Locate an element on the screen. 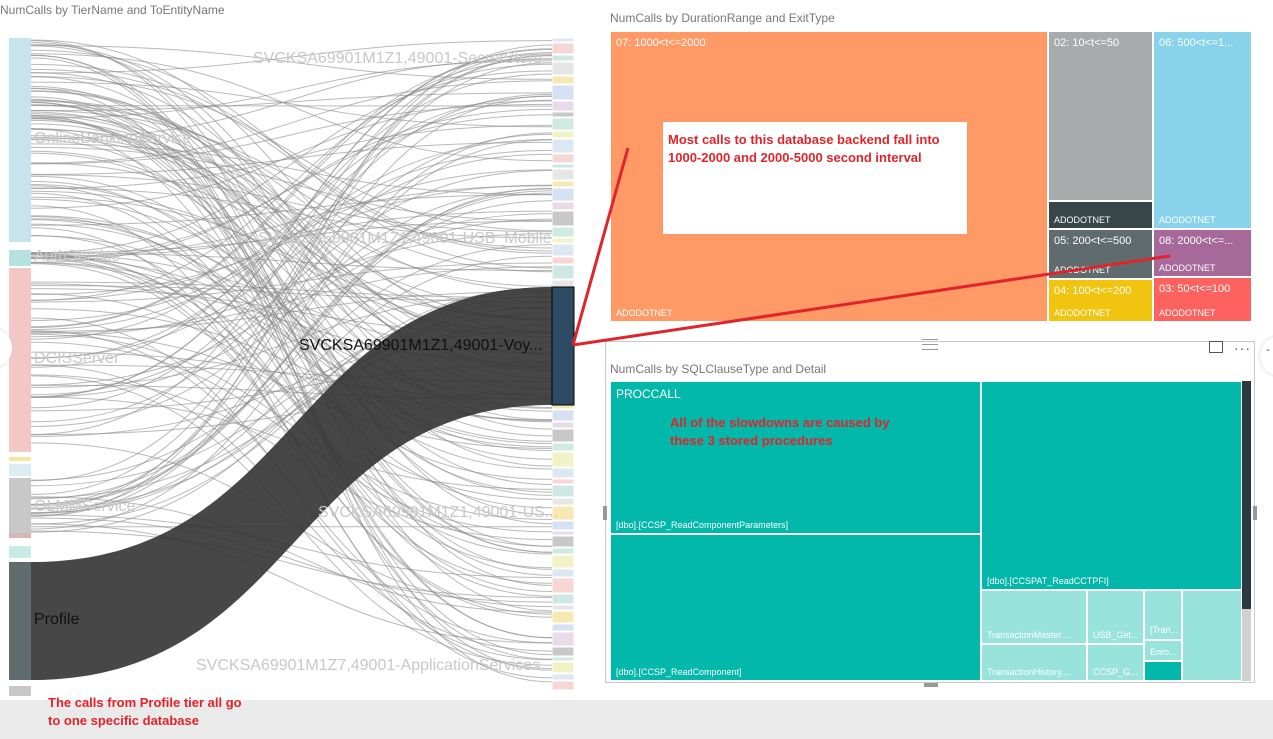 The image size is (1273, 739). resize-handle-right is located at coordinates (1255, 513).